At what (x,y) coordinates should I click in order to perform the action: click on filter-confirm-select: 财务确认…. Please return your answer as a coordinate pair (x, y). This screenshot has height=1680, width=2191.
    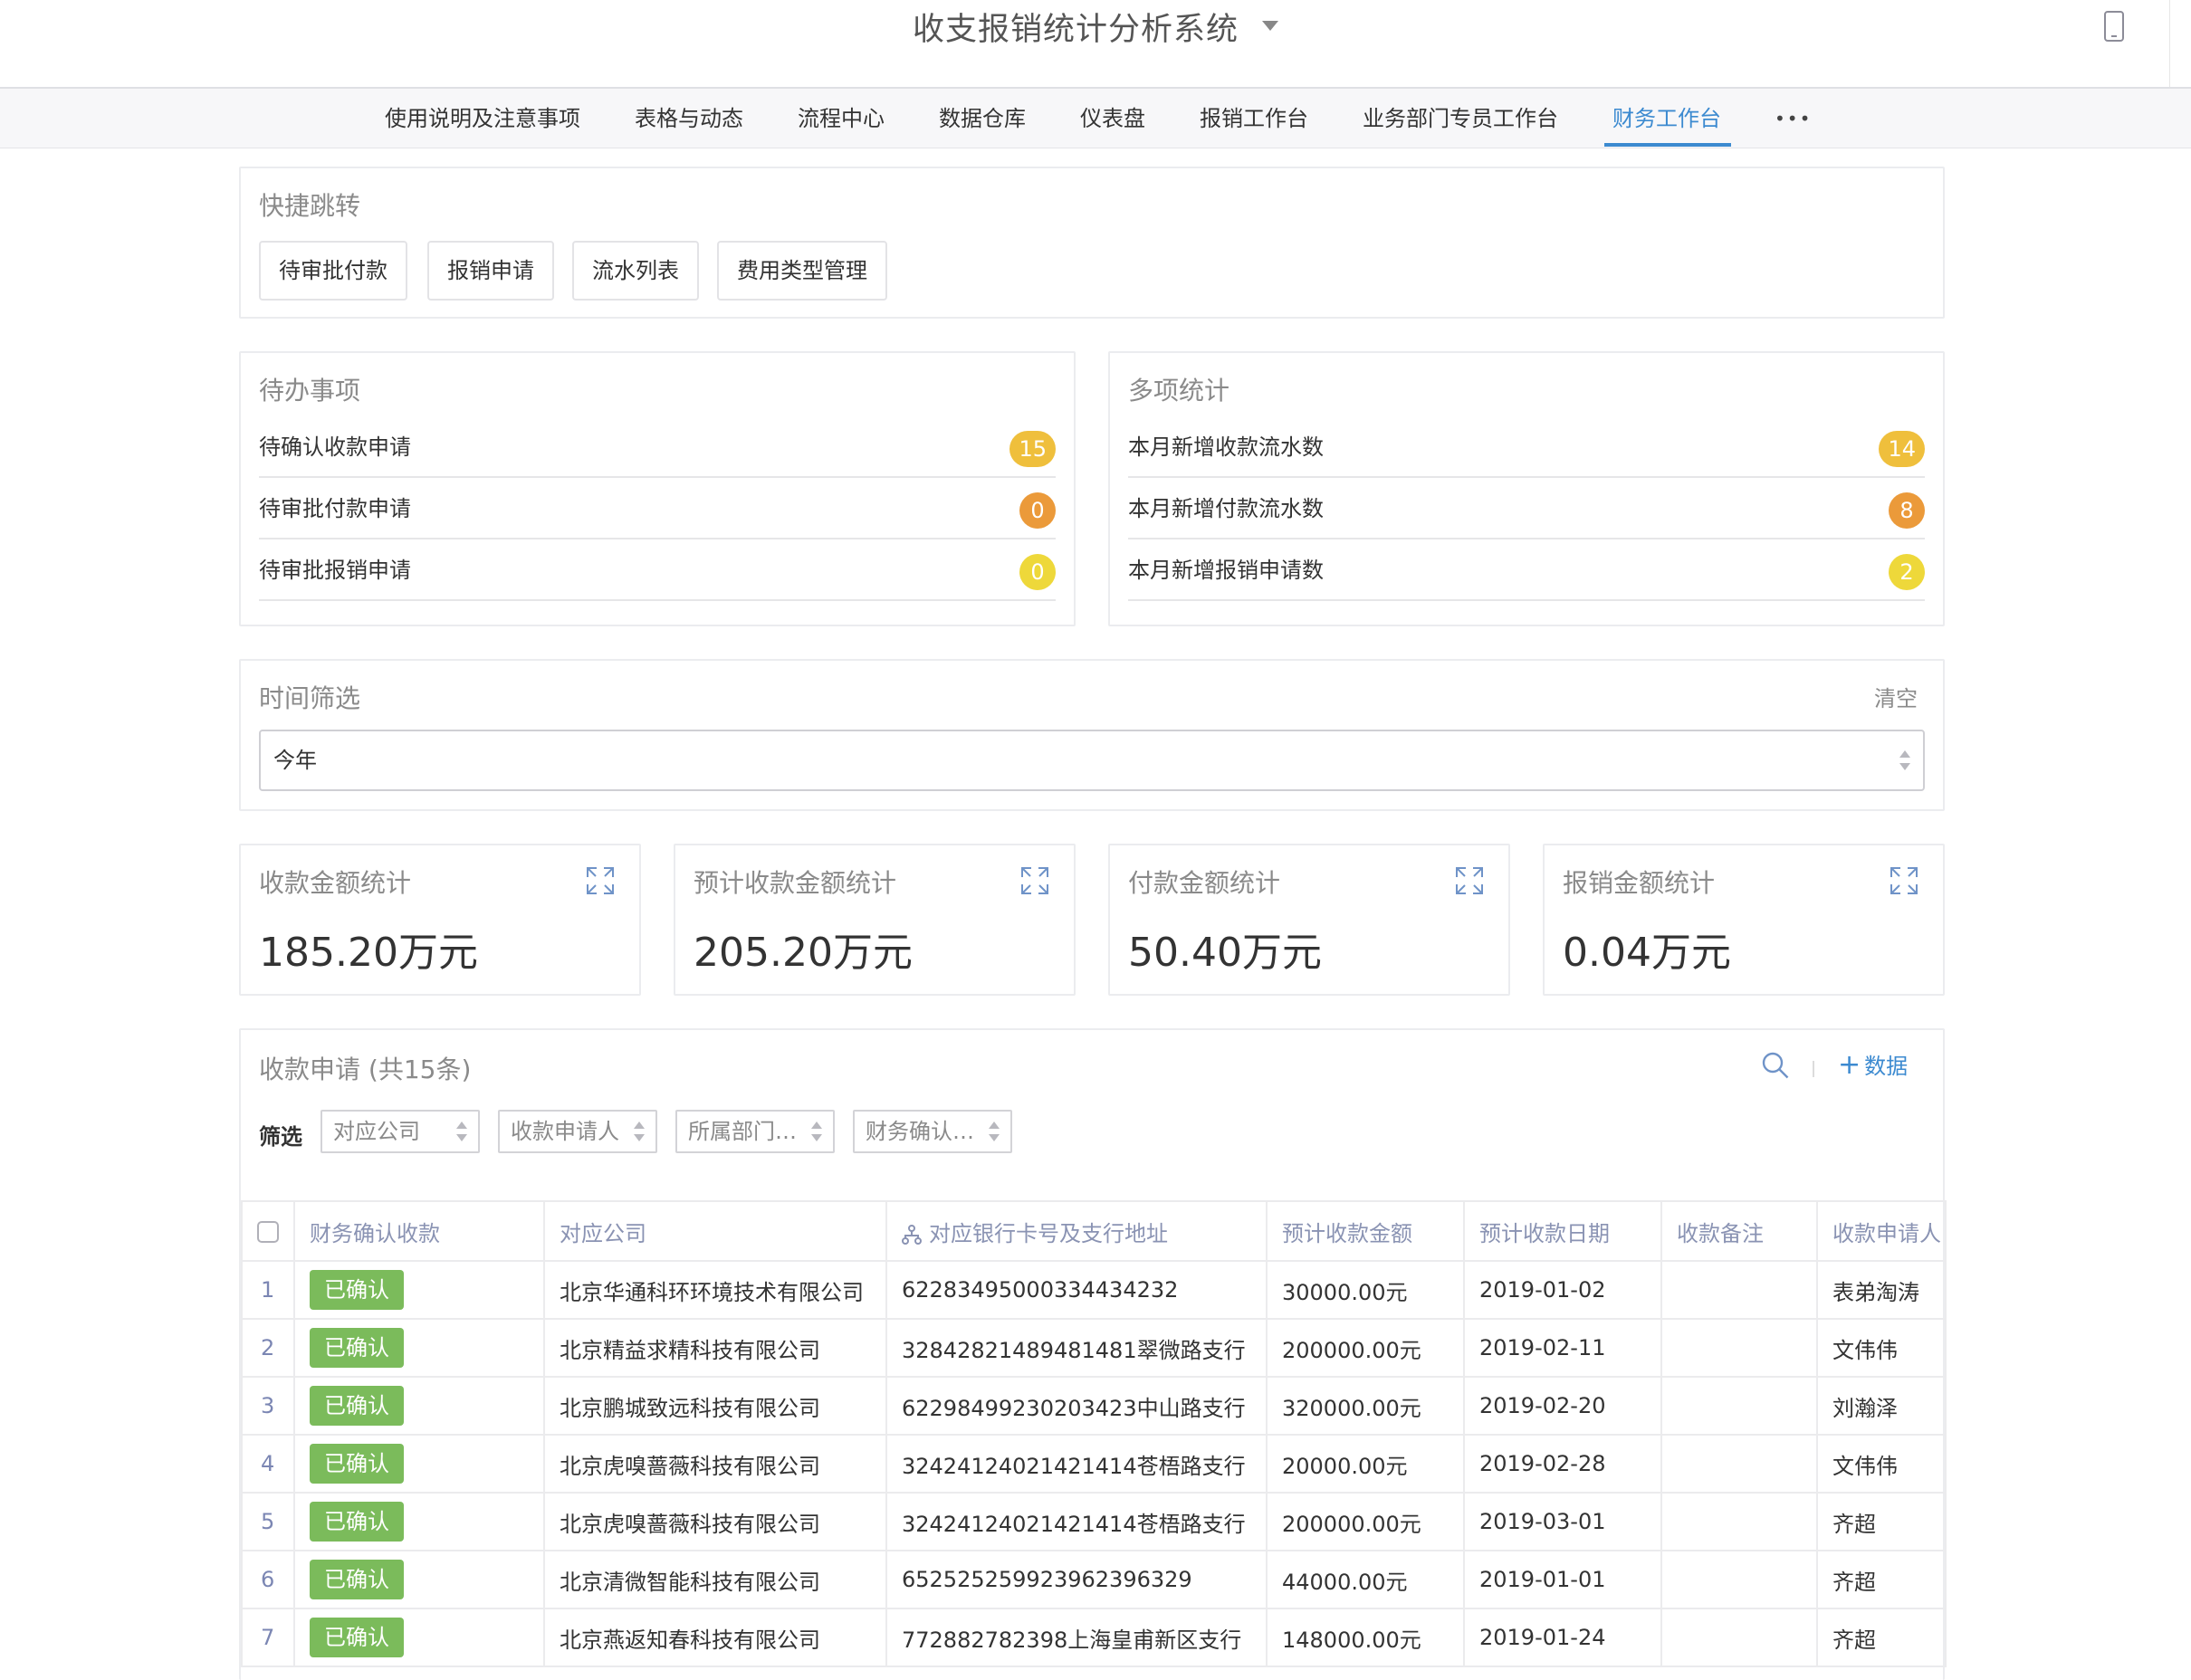
    Looking at the image, I should click on (933, 1131).